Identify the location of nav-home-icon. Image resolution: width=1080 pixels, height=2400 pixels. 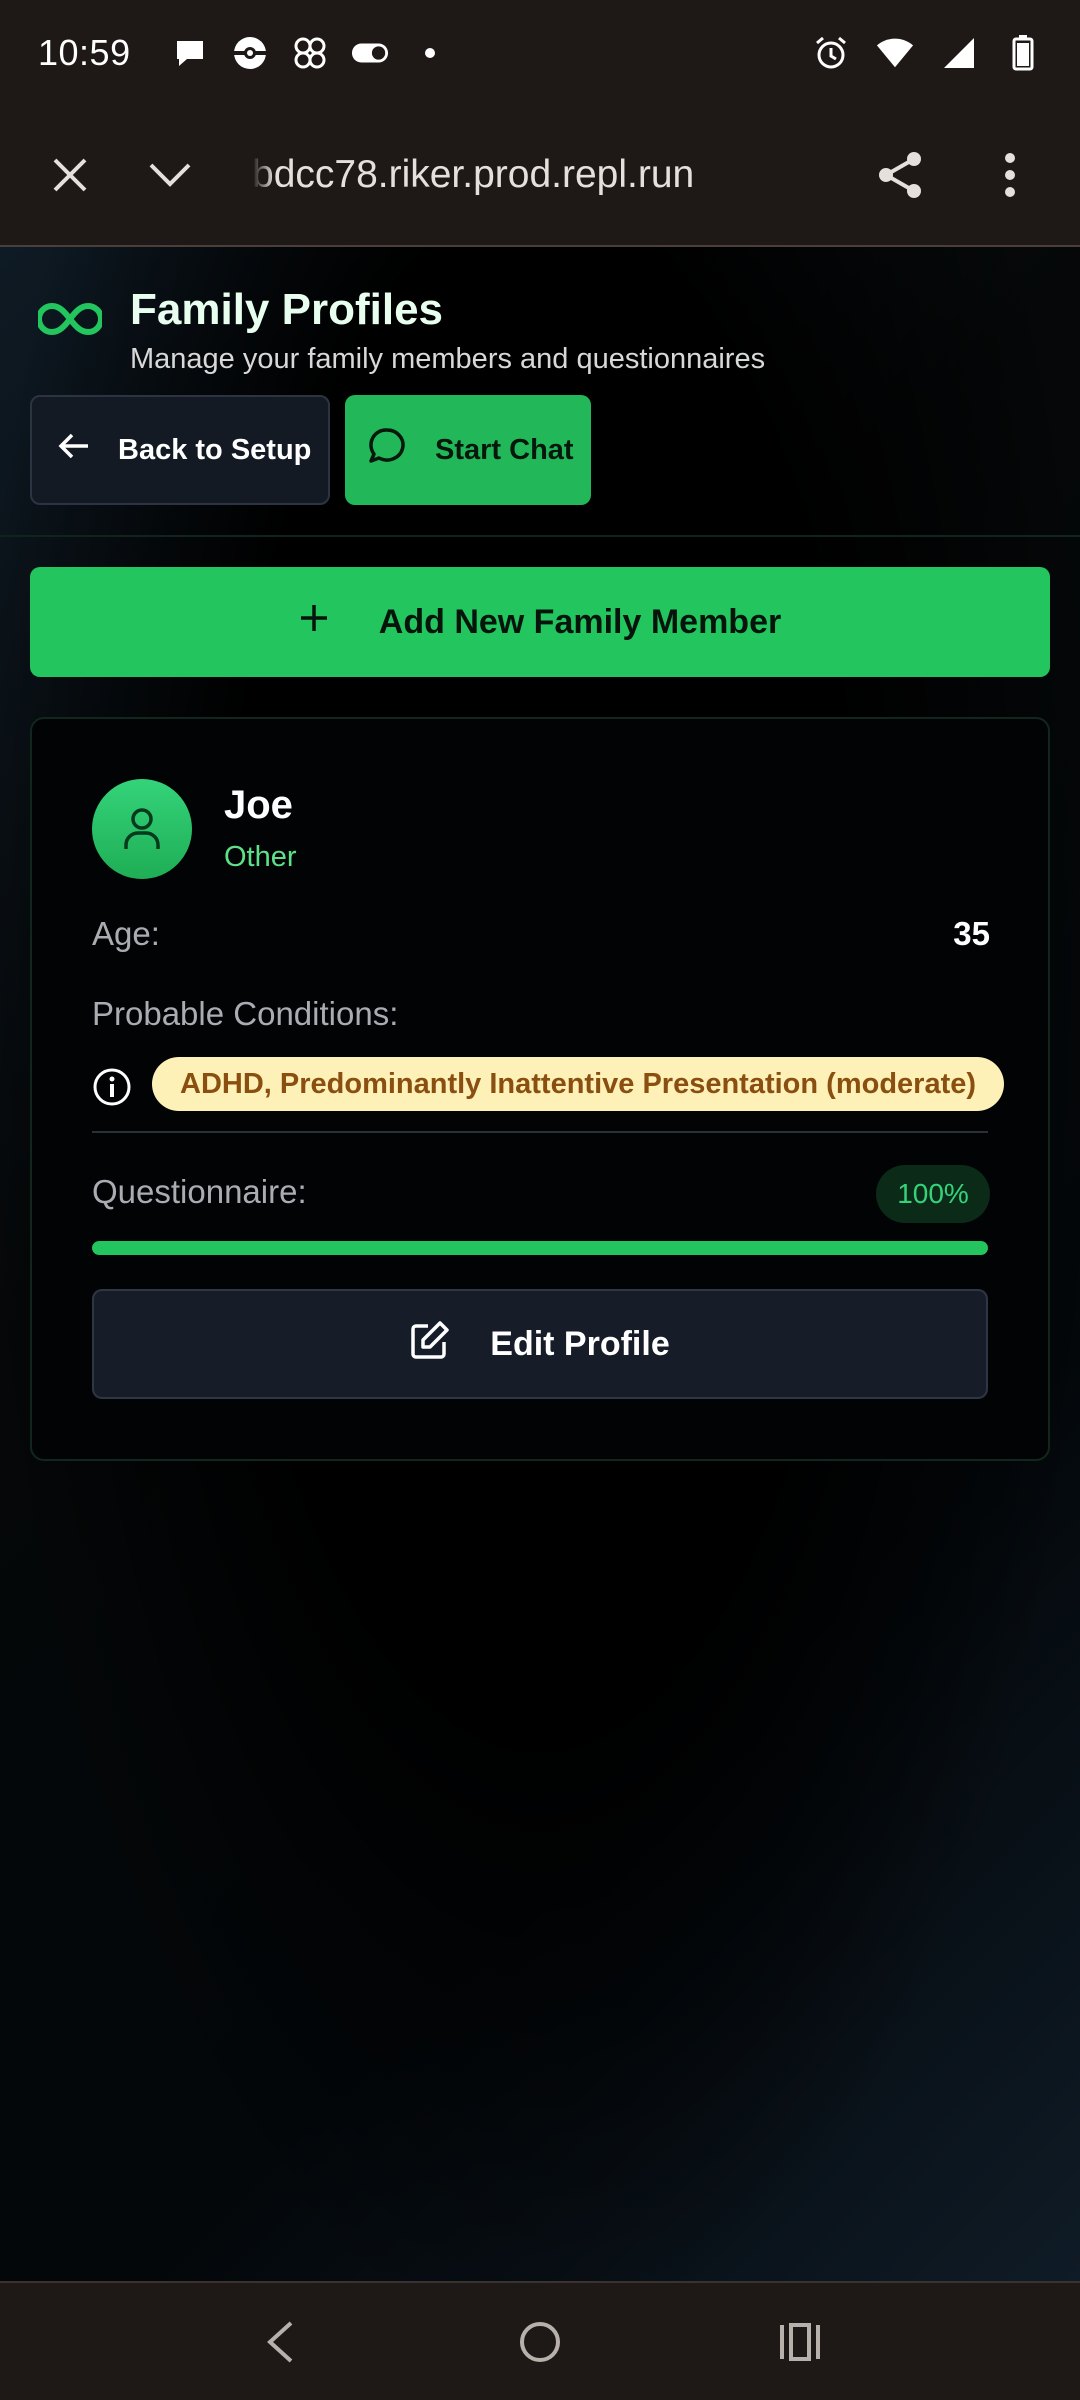
(540, 2342).